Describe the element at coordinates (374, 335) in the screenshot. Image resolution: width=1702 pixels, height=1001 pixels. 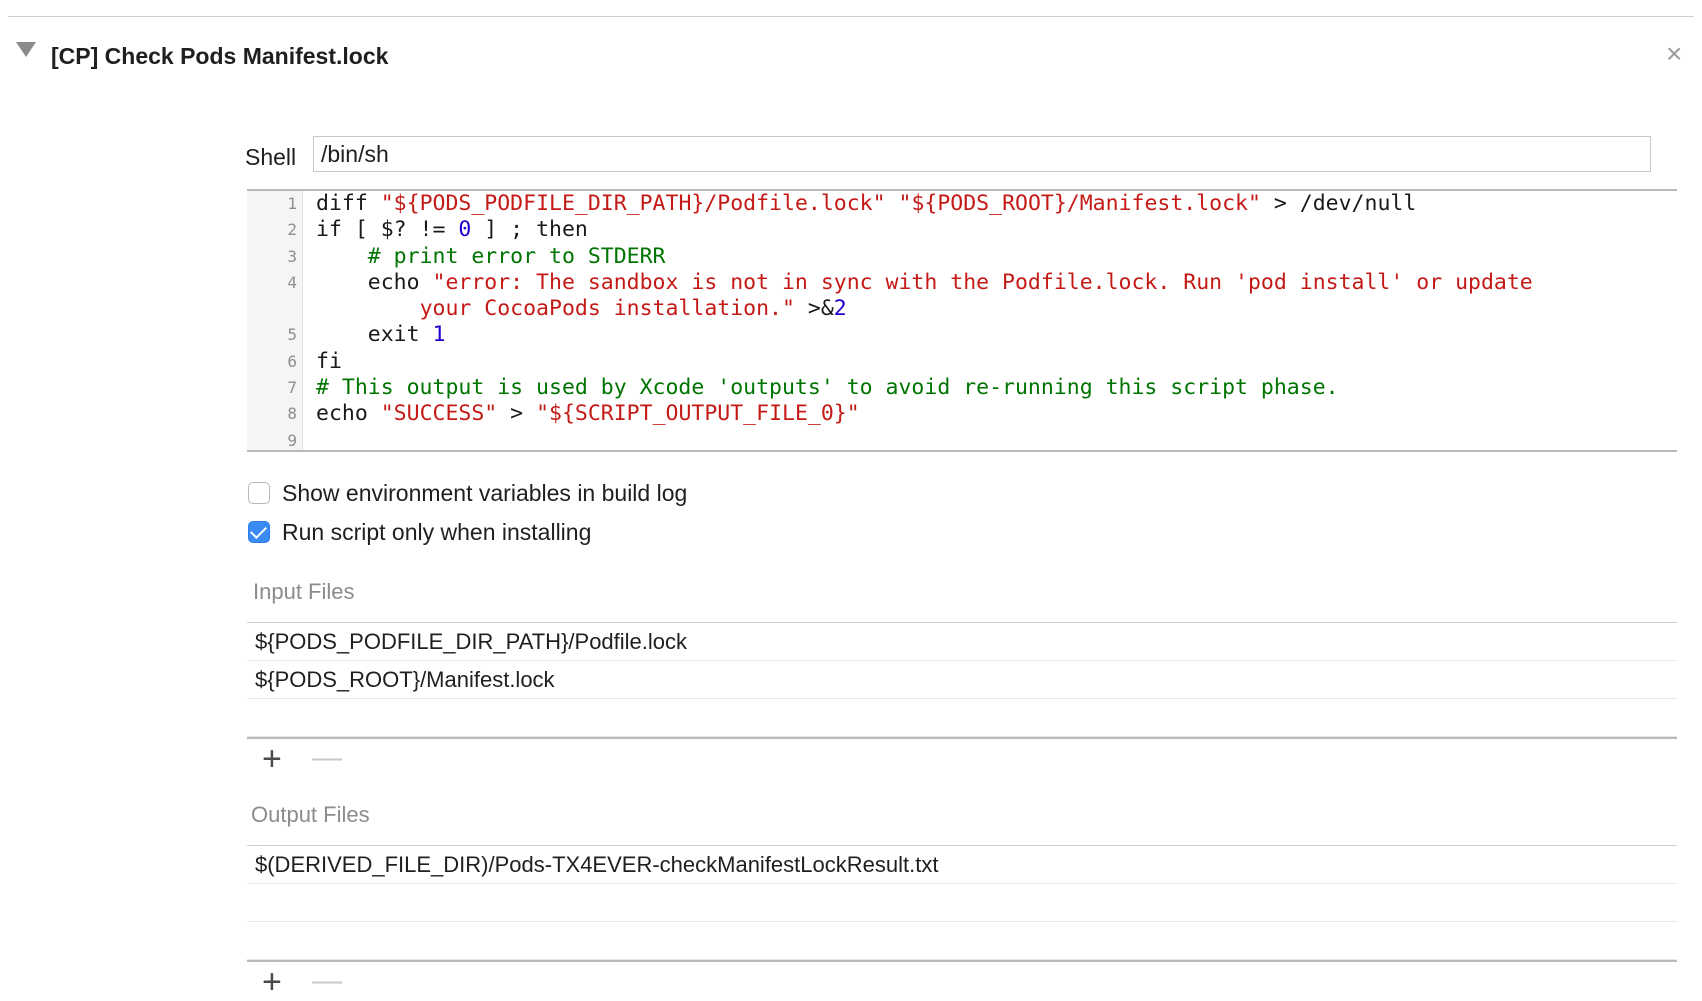
I see `code-token: exit` at that location.